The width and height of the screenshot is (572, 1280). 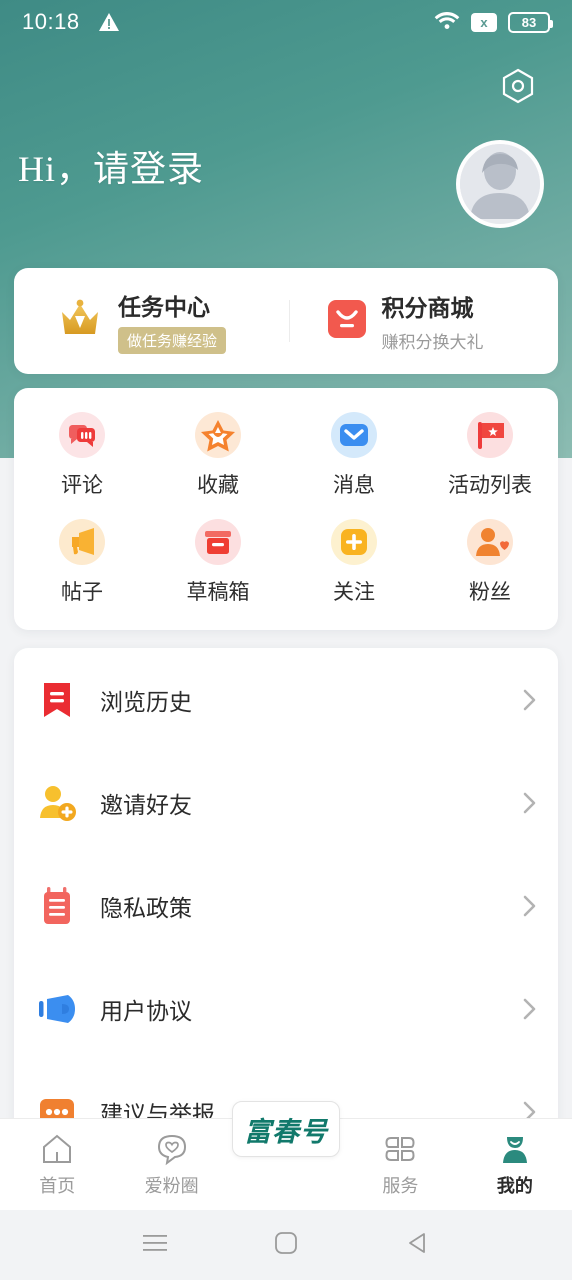 I want to click on grid-item-activity-list: 活动列表, so click(x=490, y=455).